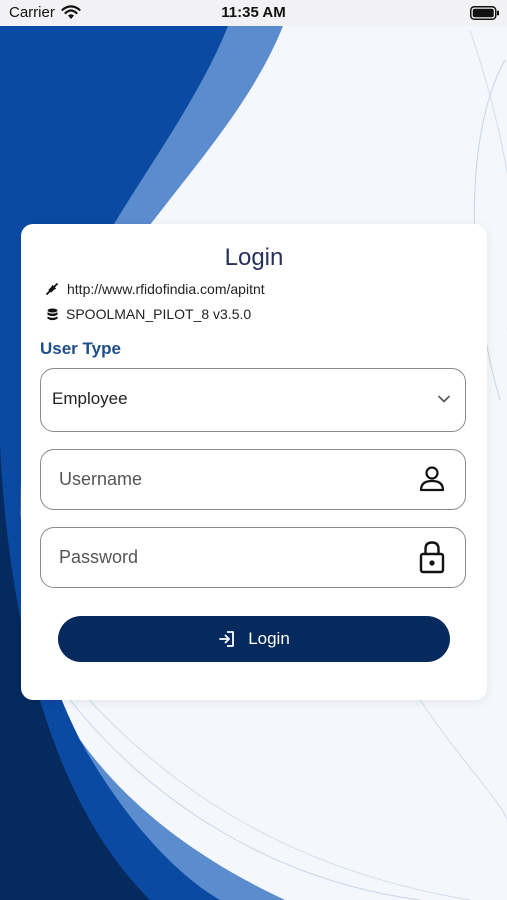 Image resolution: width=507 pixels, height=900 pixels. Describe the element at coordinates (229, 557) in the screenshot. I see `password-input` at that location.